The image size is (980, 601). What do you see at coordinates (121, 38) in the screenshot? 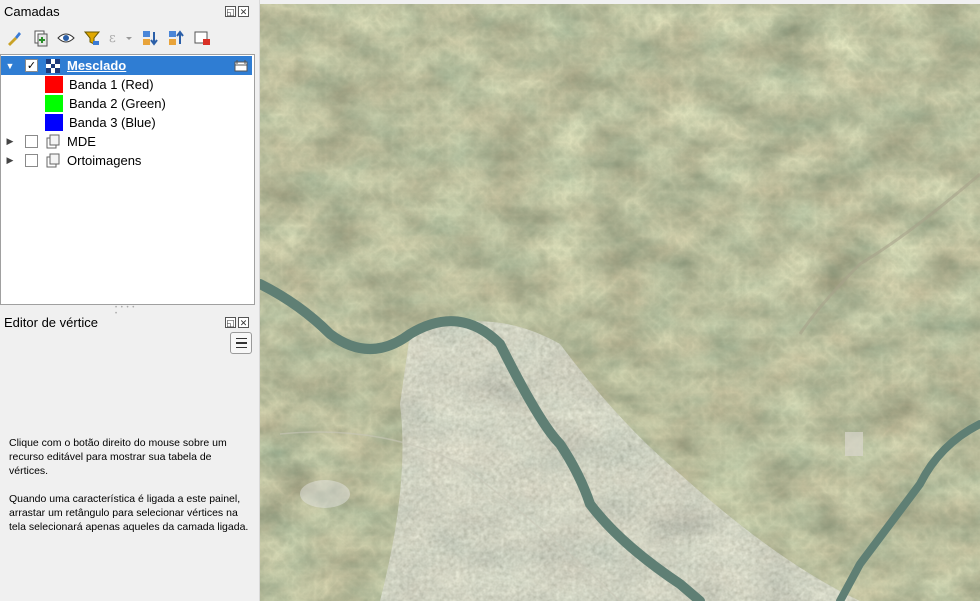
I see `expression-filter-icon: ε` at bounding box center [121, 38].